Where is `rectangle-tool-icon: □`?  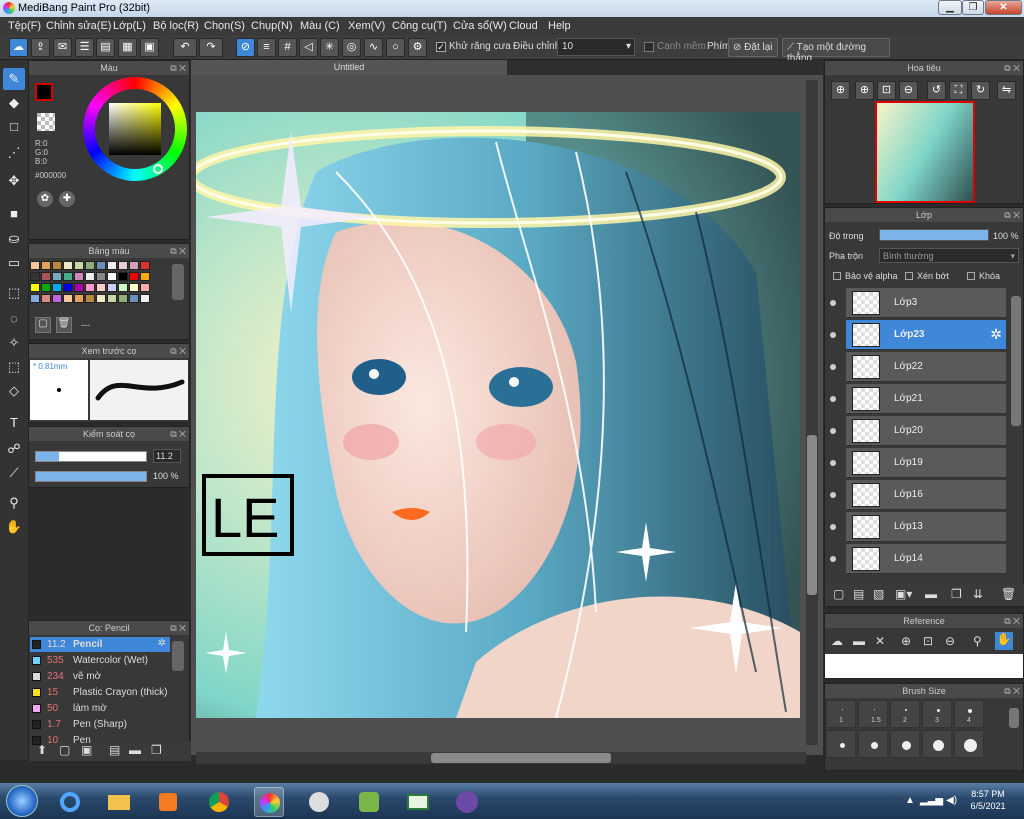 rectangle-tool-icon: □ is located at coordinates (14, 127).